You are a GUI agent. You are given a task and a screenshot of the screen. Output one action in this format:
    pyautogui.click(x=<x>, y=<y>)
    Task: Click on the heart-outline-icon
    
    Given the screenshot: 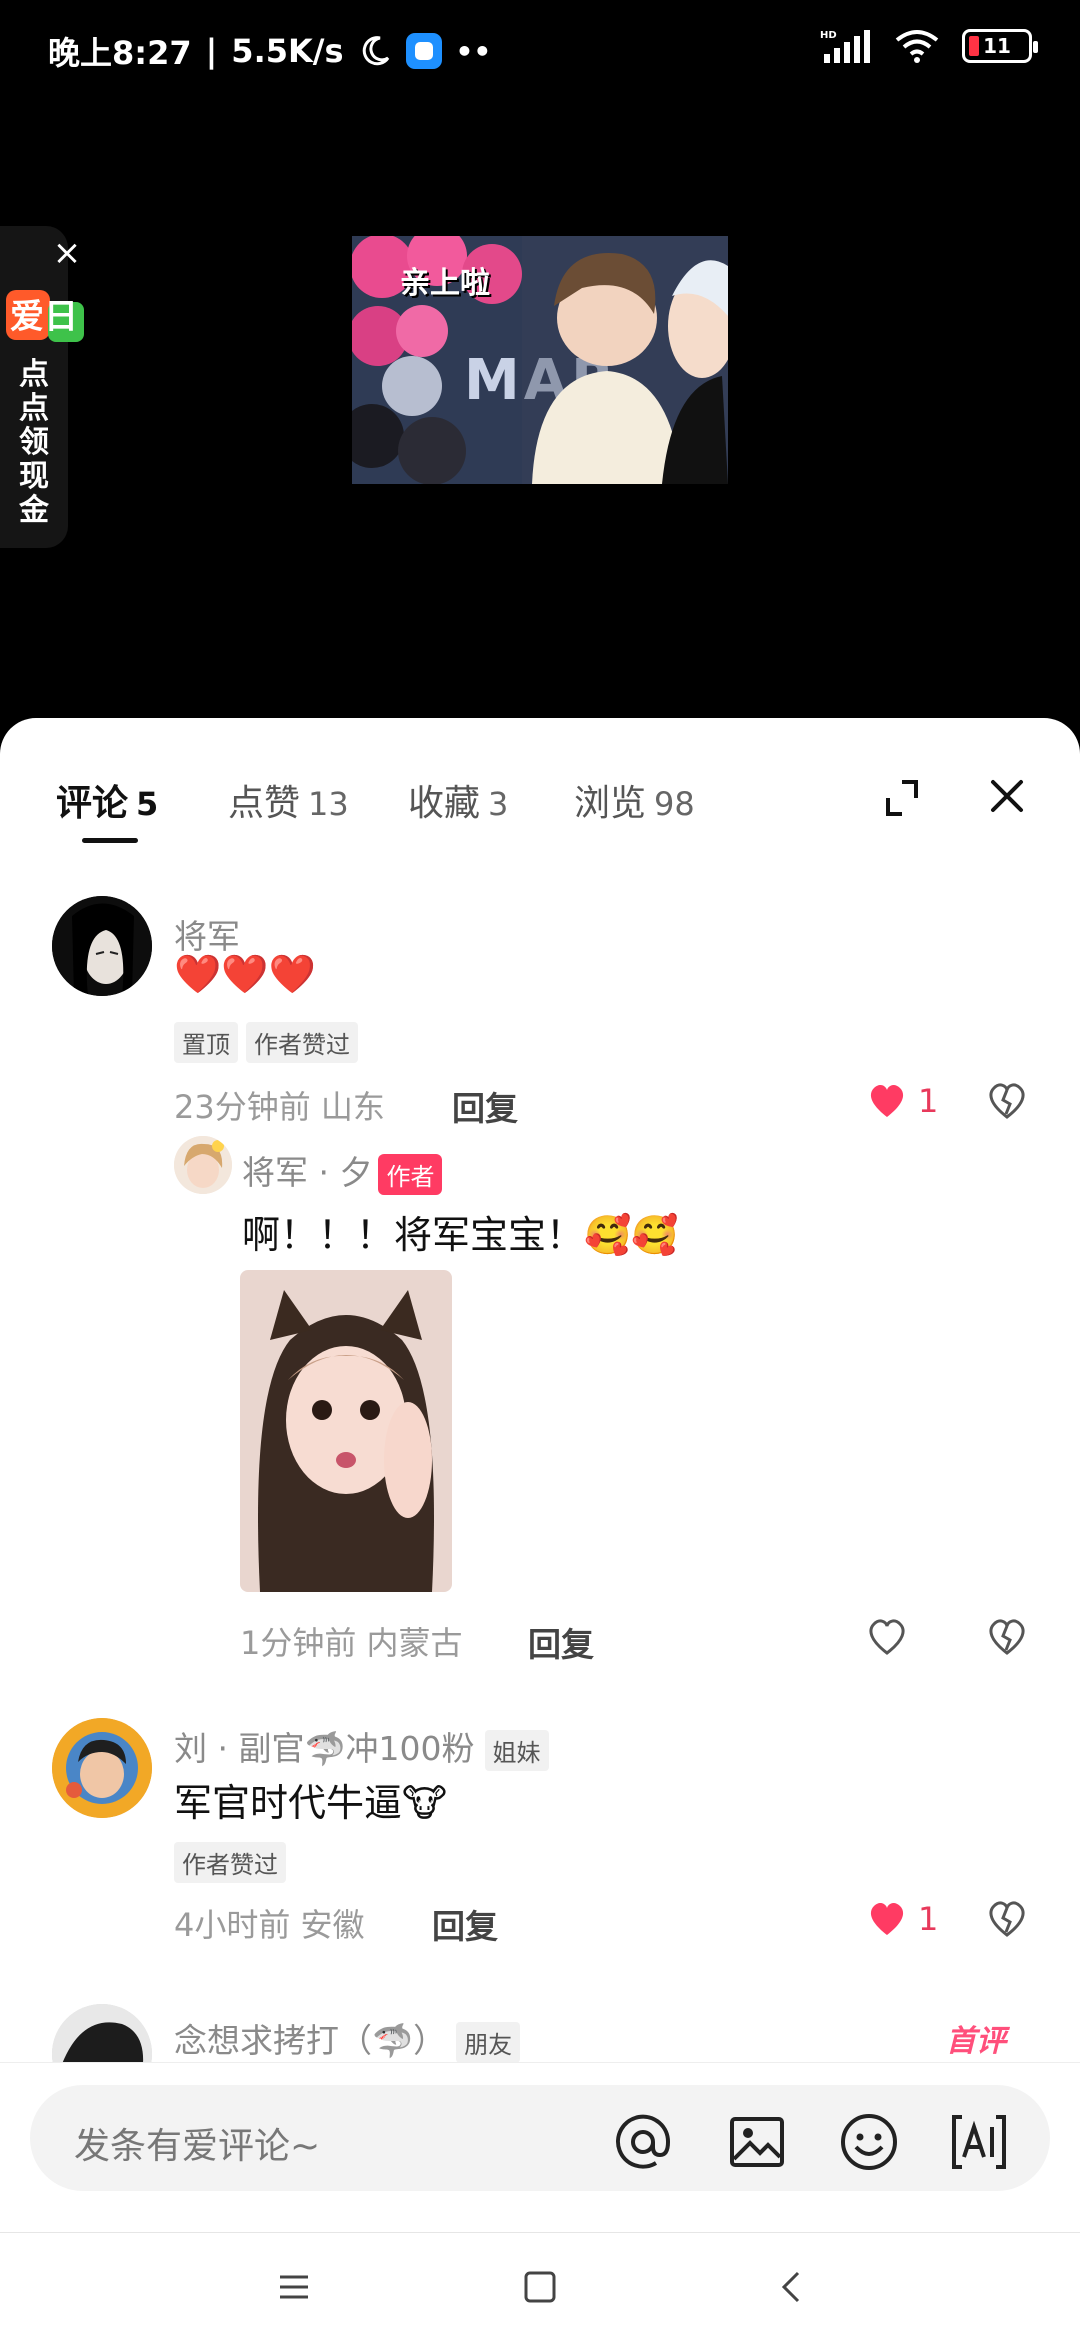 What is the action you would take?
    pyautogui.click(x=887, y=1637)
    